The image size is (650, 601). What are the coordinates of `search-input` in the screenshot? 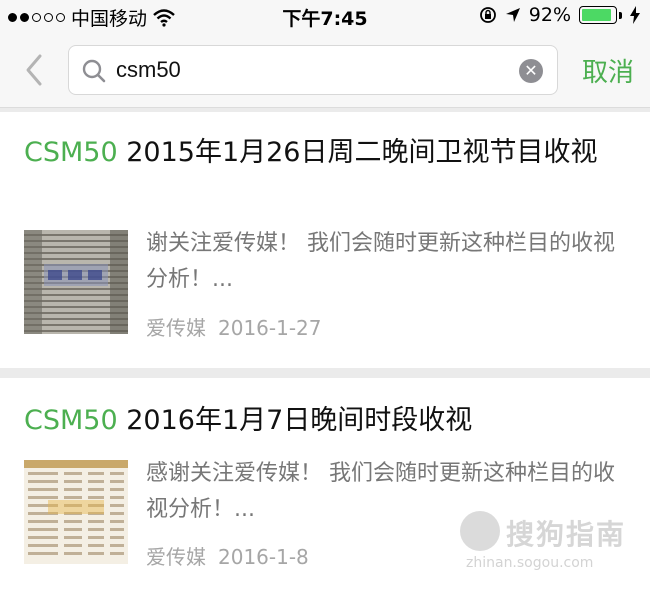 It's located at (311, 70).